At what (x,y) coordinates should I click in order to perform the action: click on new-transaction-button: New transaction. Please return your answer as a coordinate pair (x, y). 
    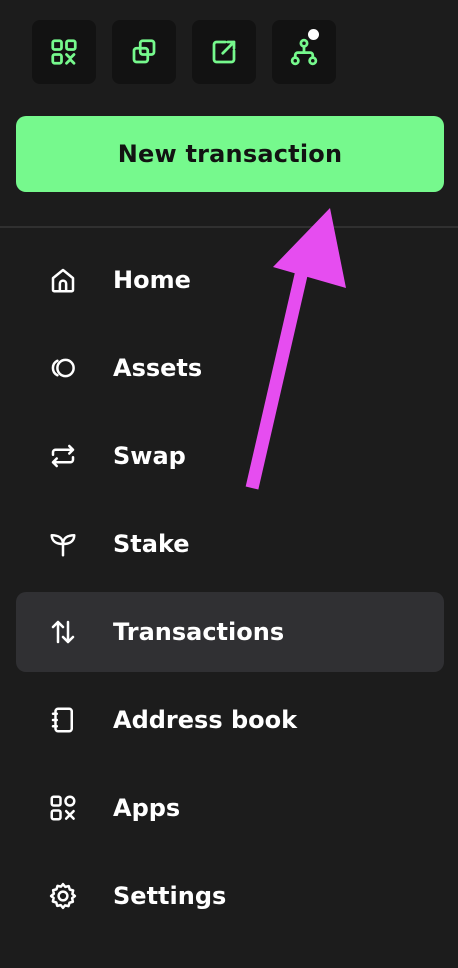
    Looking at the image, I should click on (230, 154).